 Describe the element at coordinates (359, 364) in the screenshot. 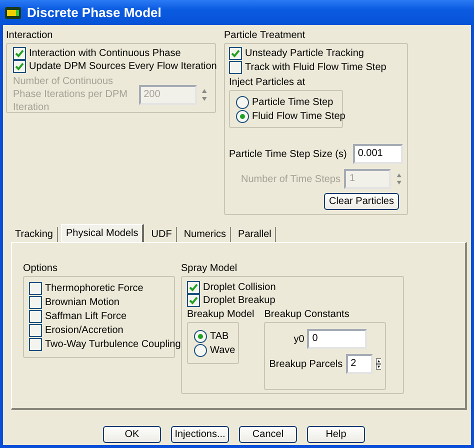

I see `input-field: 2` at that location.